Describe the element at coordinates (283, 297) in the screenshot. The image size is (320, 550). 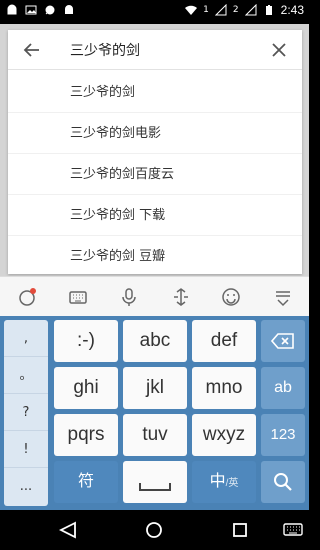
I see `collapse-keyboard-icon` at that location.